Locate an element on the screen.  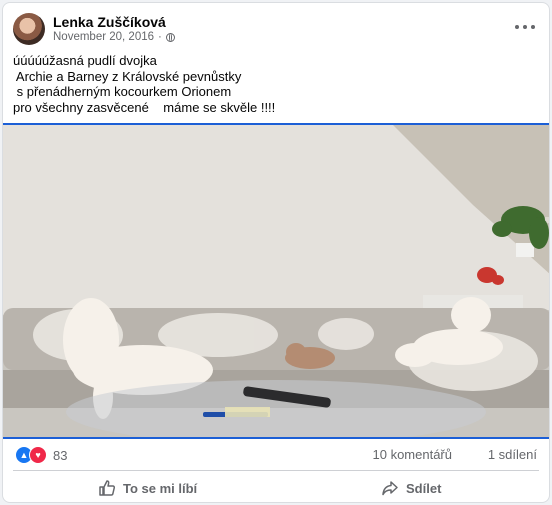
share-button: Sdílet is located at coordinates (411, 487).